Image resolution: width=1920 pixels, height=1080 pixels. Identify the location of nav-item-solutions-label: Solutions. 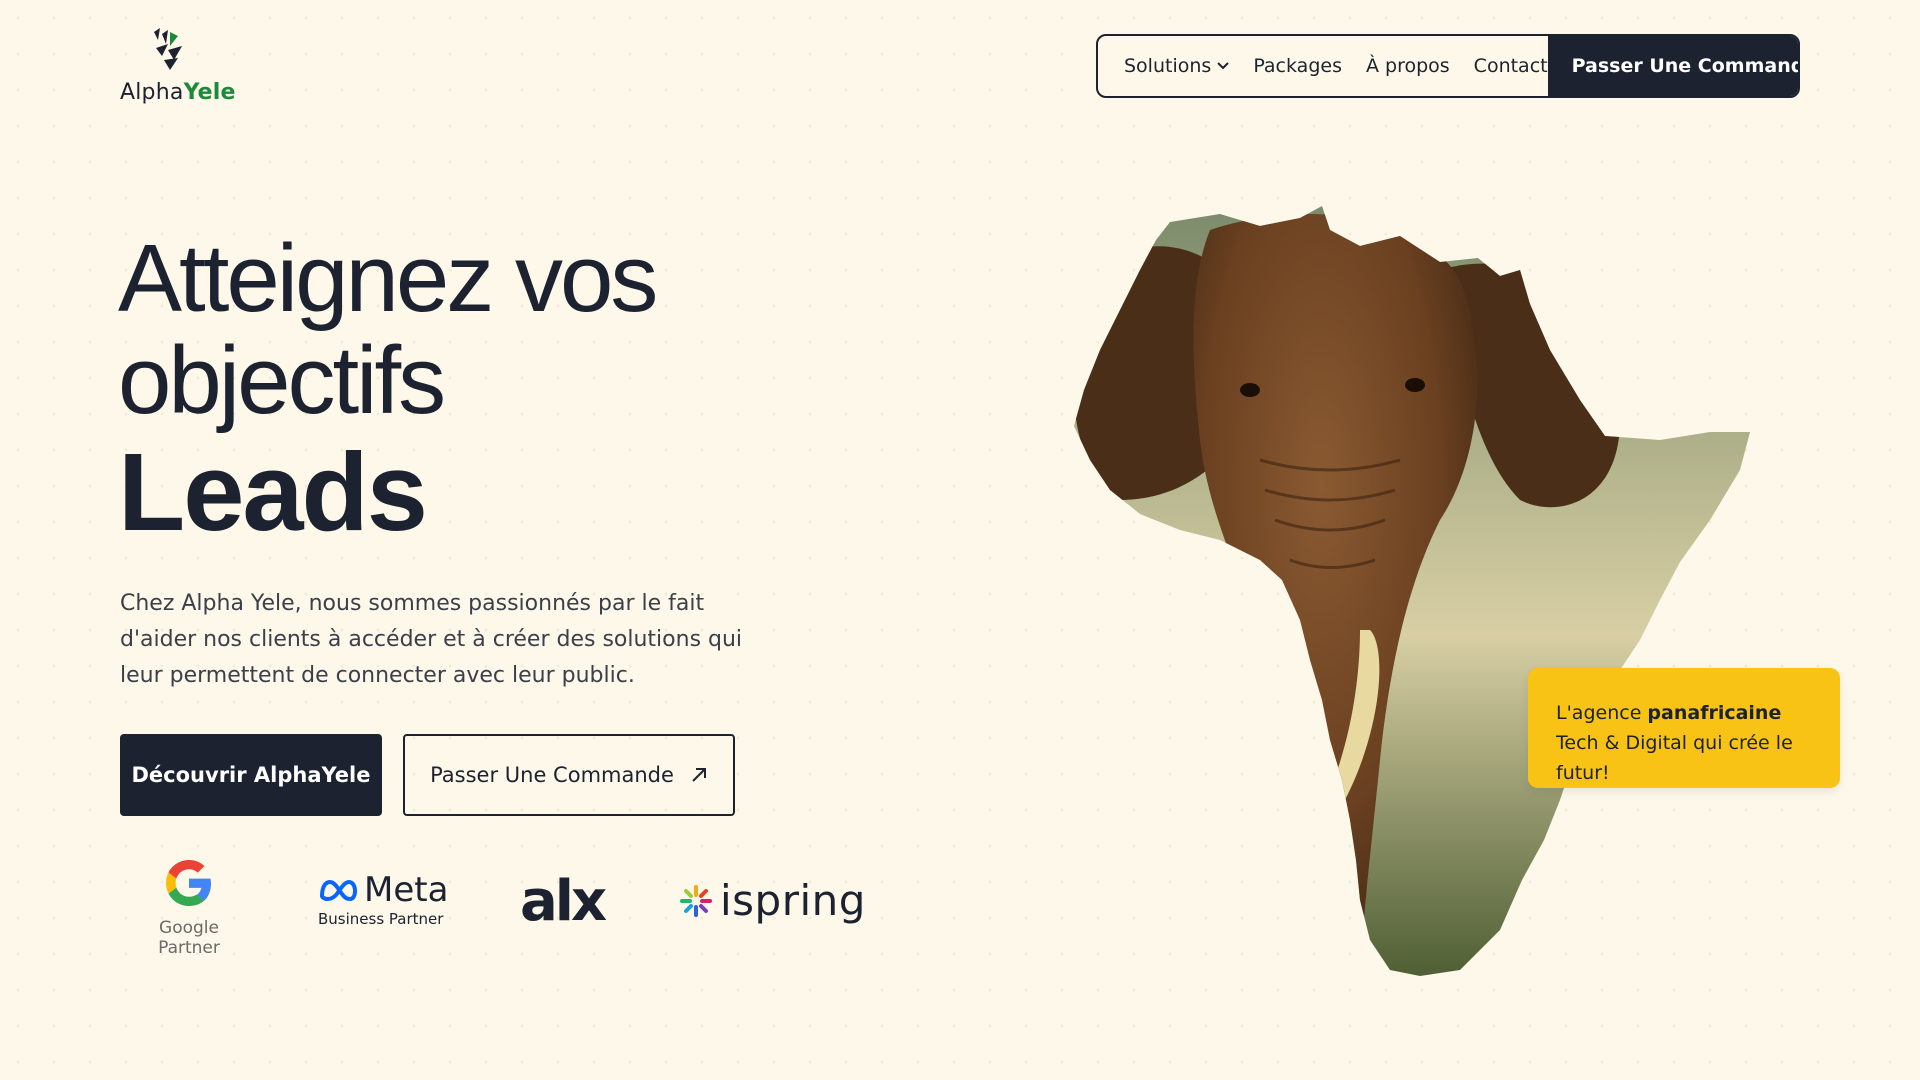
(1168, 66).